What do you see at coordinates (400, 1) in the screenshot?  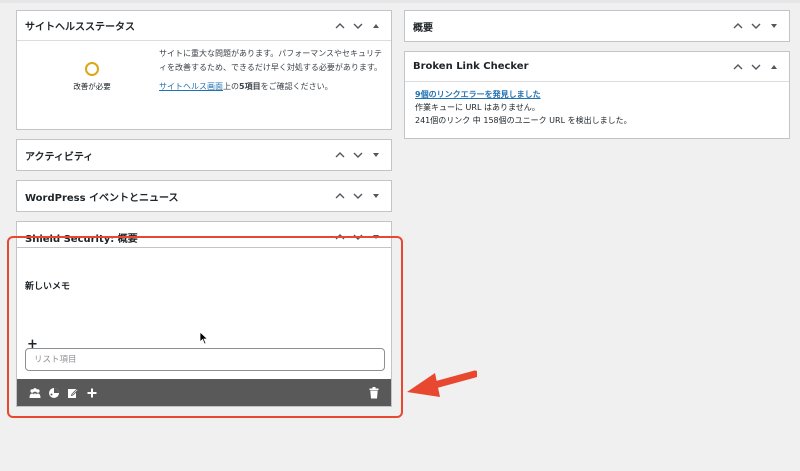 I see `top-border` at bounding box center [400, 1].